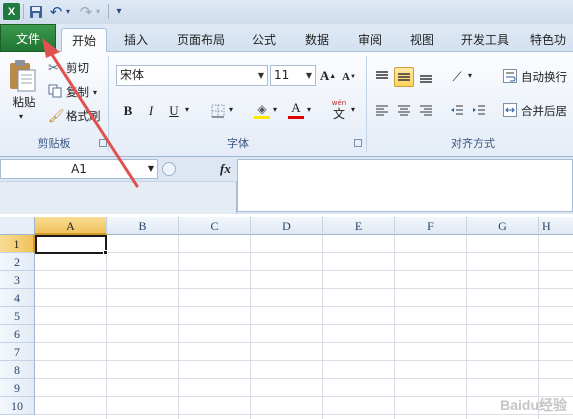 The height and width of the screenshot is (419, 573). What do you see at coordinates (35, 11) in the screenshot?
I see `save-icon` at bounding box center [35, 11].